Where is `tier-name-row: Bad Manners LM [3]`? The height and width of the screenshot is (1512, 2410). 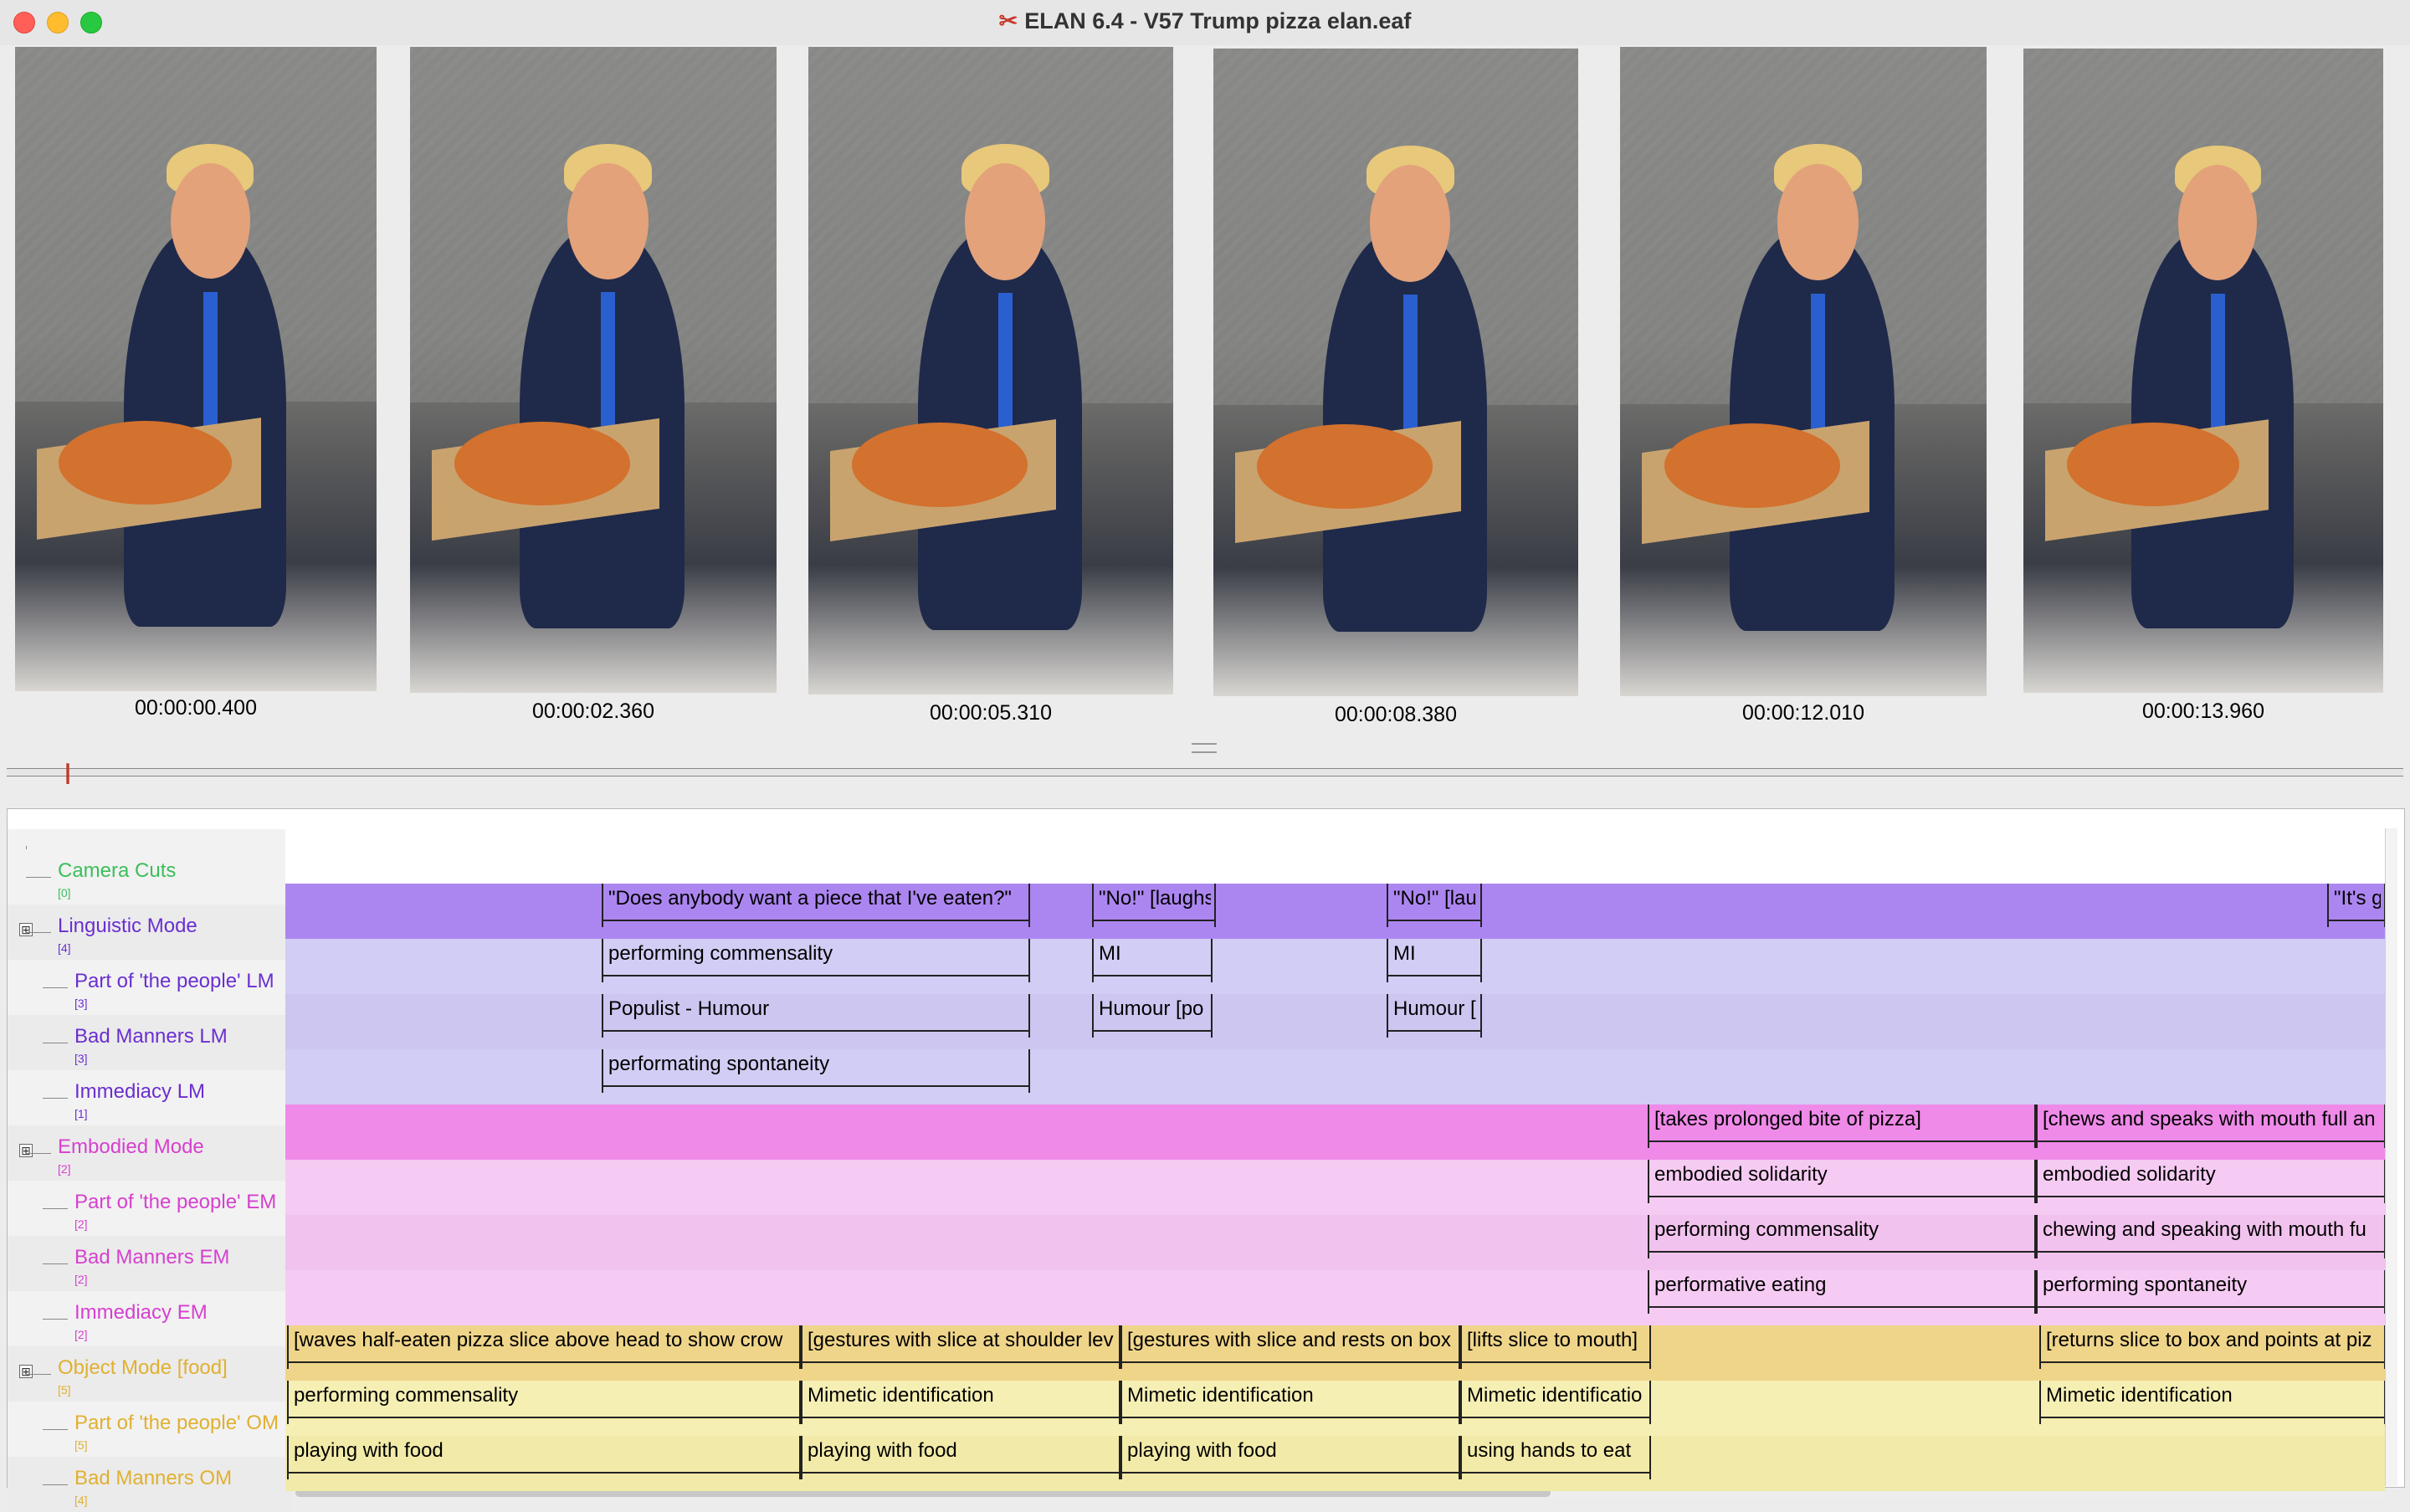 tier-name-row: Bad Manners LM [3] is located at coordinates (150, 1042).